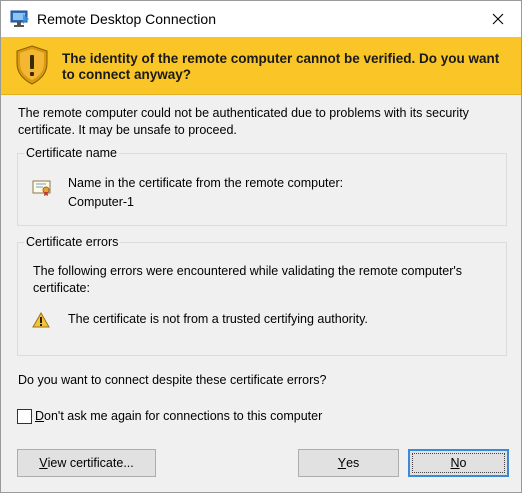 This screenshot has width=522, height=493. Describe the element at coordinates (353, 463) in the screenshot. I see `yes-label: es` at that location.